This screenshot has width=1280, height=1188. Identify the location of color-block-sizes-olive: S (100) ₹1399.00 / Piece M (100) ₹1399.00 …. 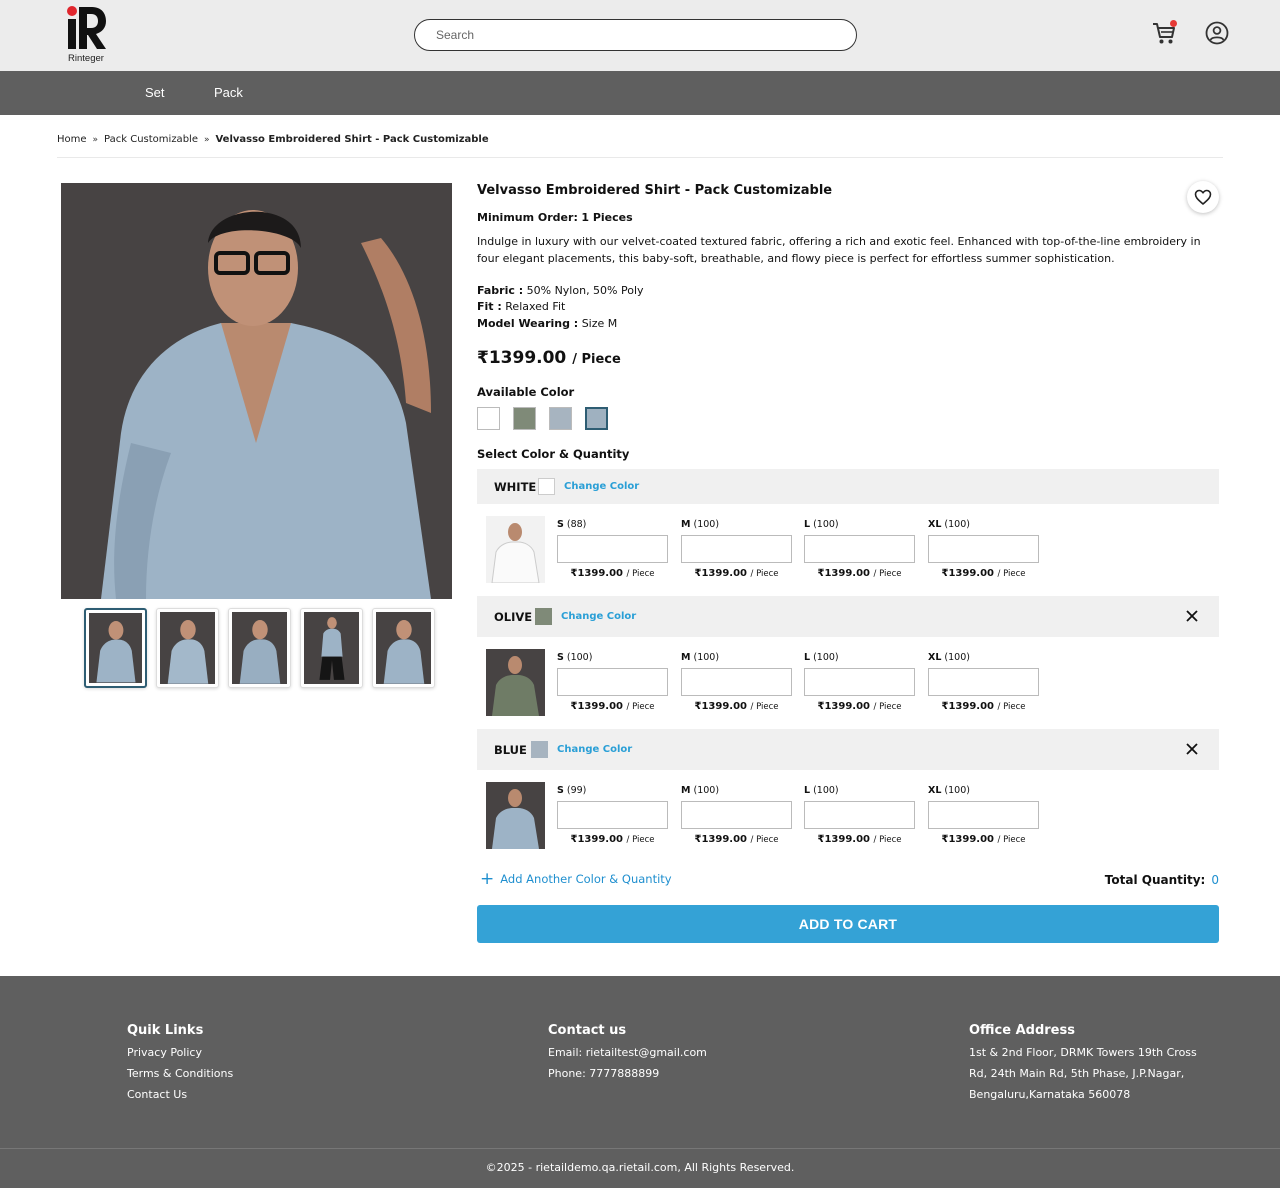
(848, 683).